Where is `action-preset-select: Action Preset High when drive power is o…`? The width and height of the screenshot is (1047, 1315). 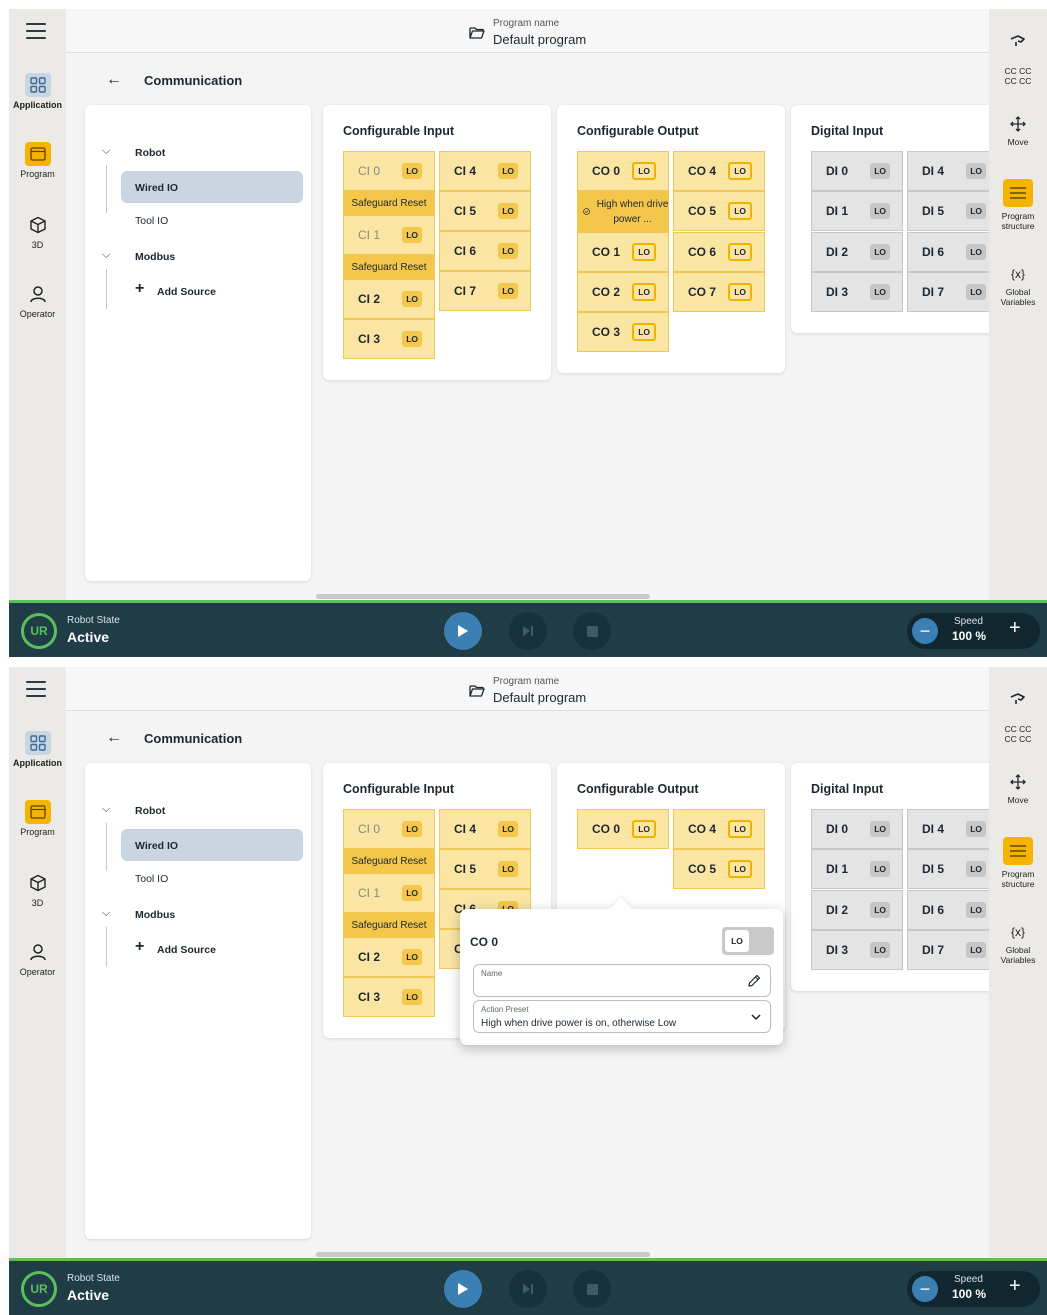
action-preset-select: Action Preset High when drive power is o… is located at coordinates (622, 1016).